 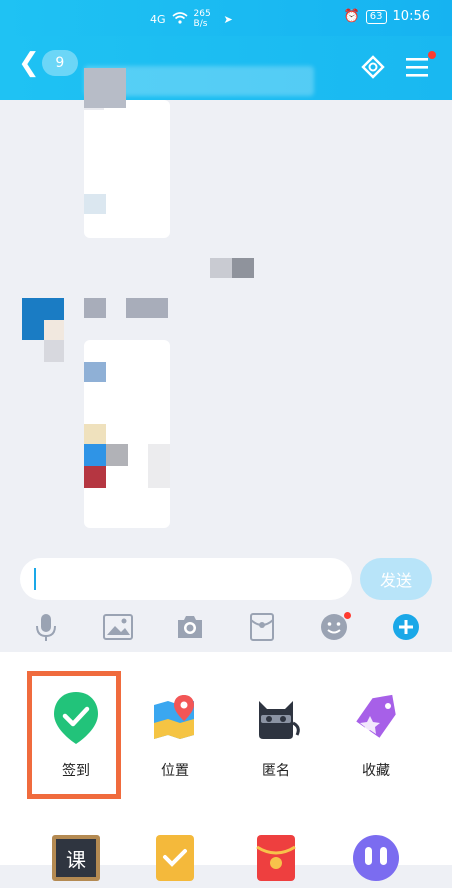 I want to click on favorite-icon, so click(x=376, y=718).